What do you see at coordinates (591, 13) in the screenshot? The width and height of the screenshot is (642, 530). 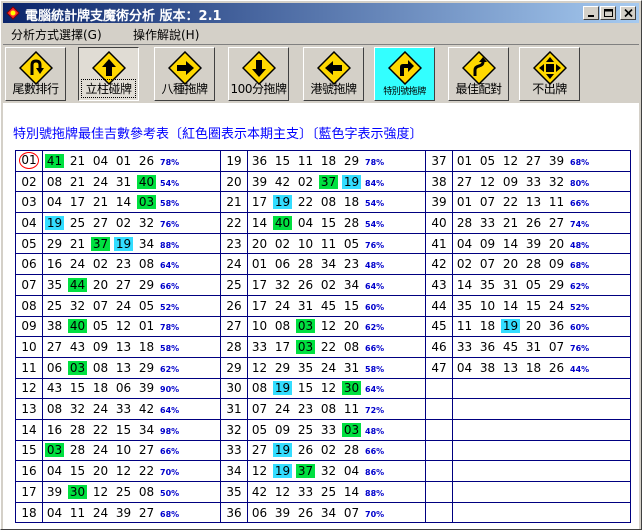 I see `minimize-button` at bounding box center [591, 13].